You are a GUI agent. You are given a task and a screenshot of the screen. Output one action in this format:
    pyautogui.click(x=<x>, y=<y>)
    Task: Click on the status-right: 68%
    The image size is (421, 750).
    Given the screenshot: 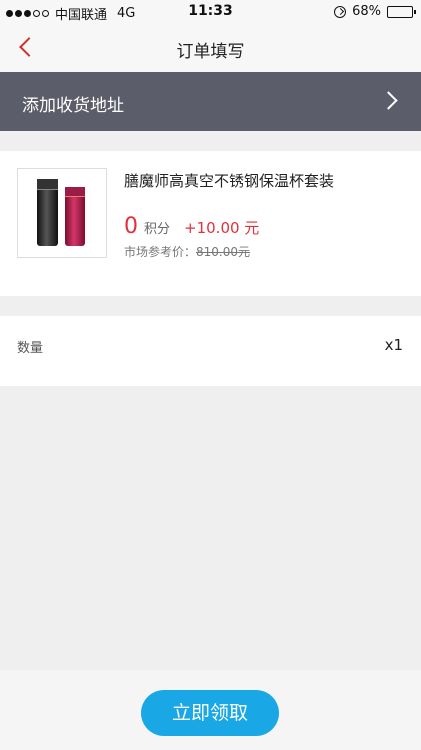 What is the action you would take?
    pyautogui.click(x=375, y=11)
    